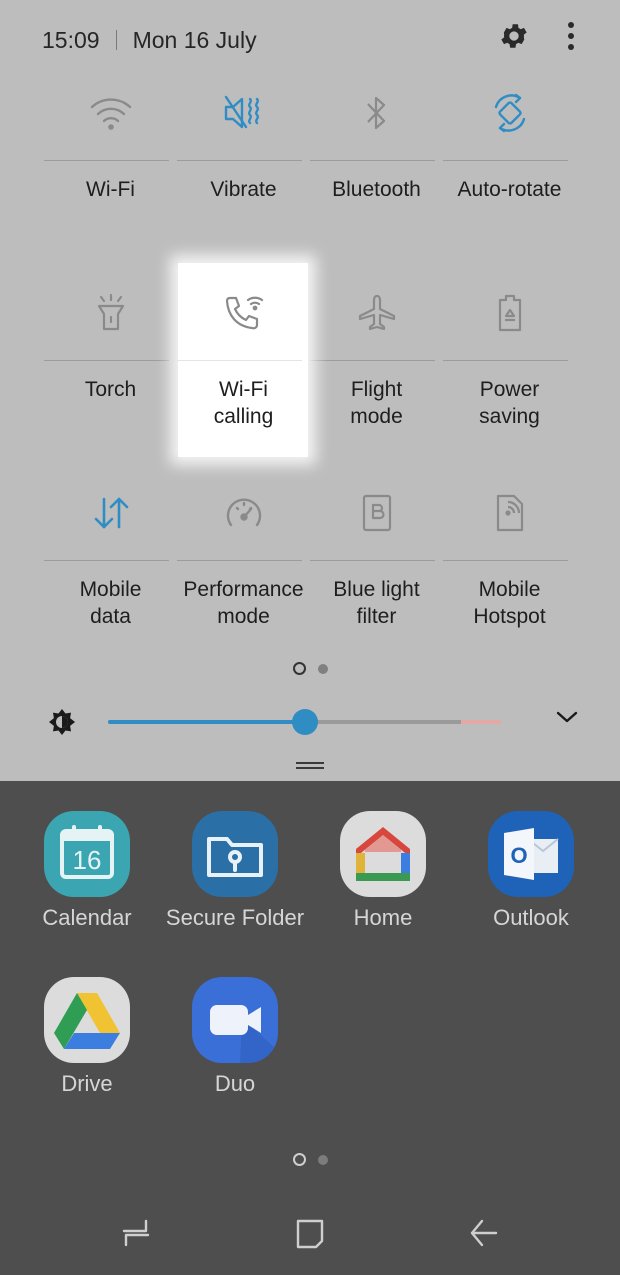  I want to click on auto-rotate-icon, so click(510, 115).